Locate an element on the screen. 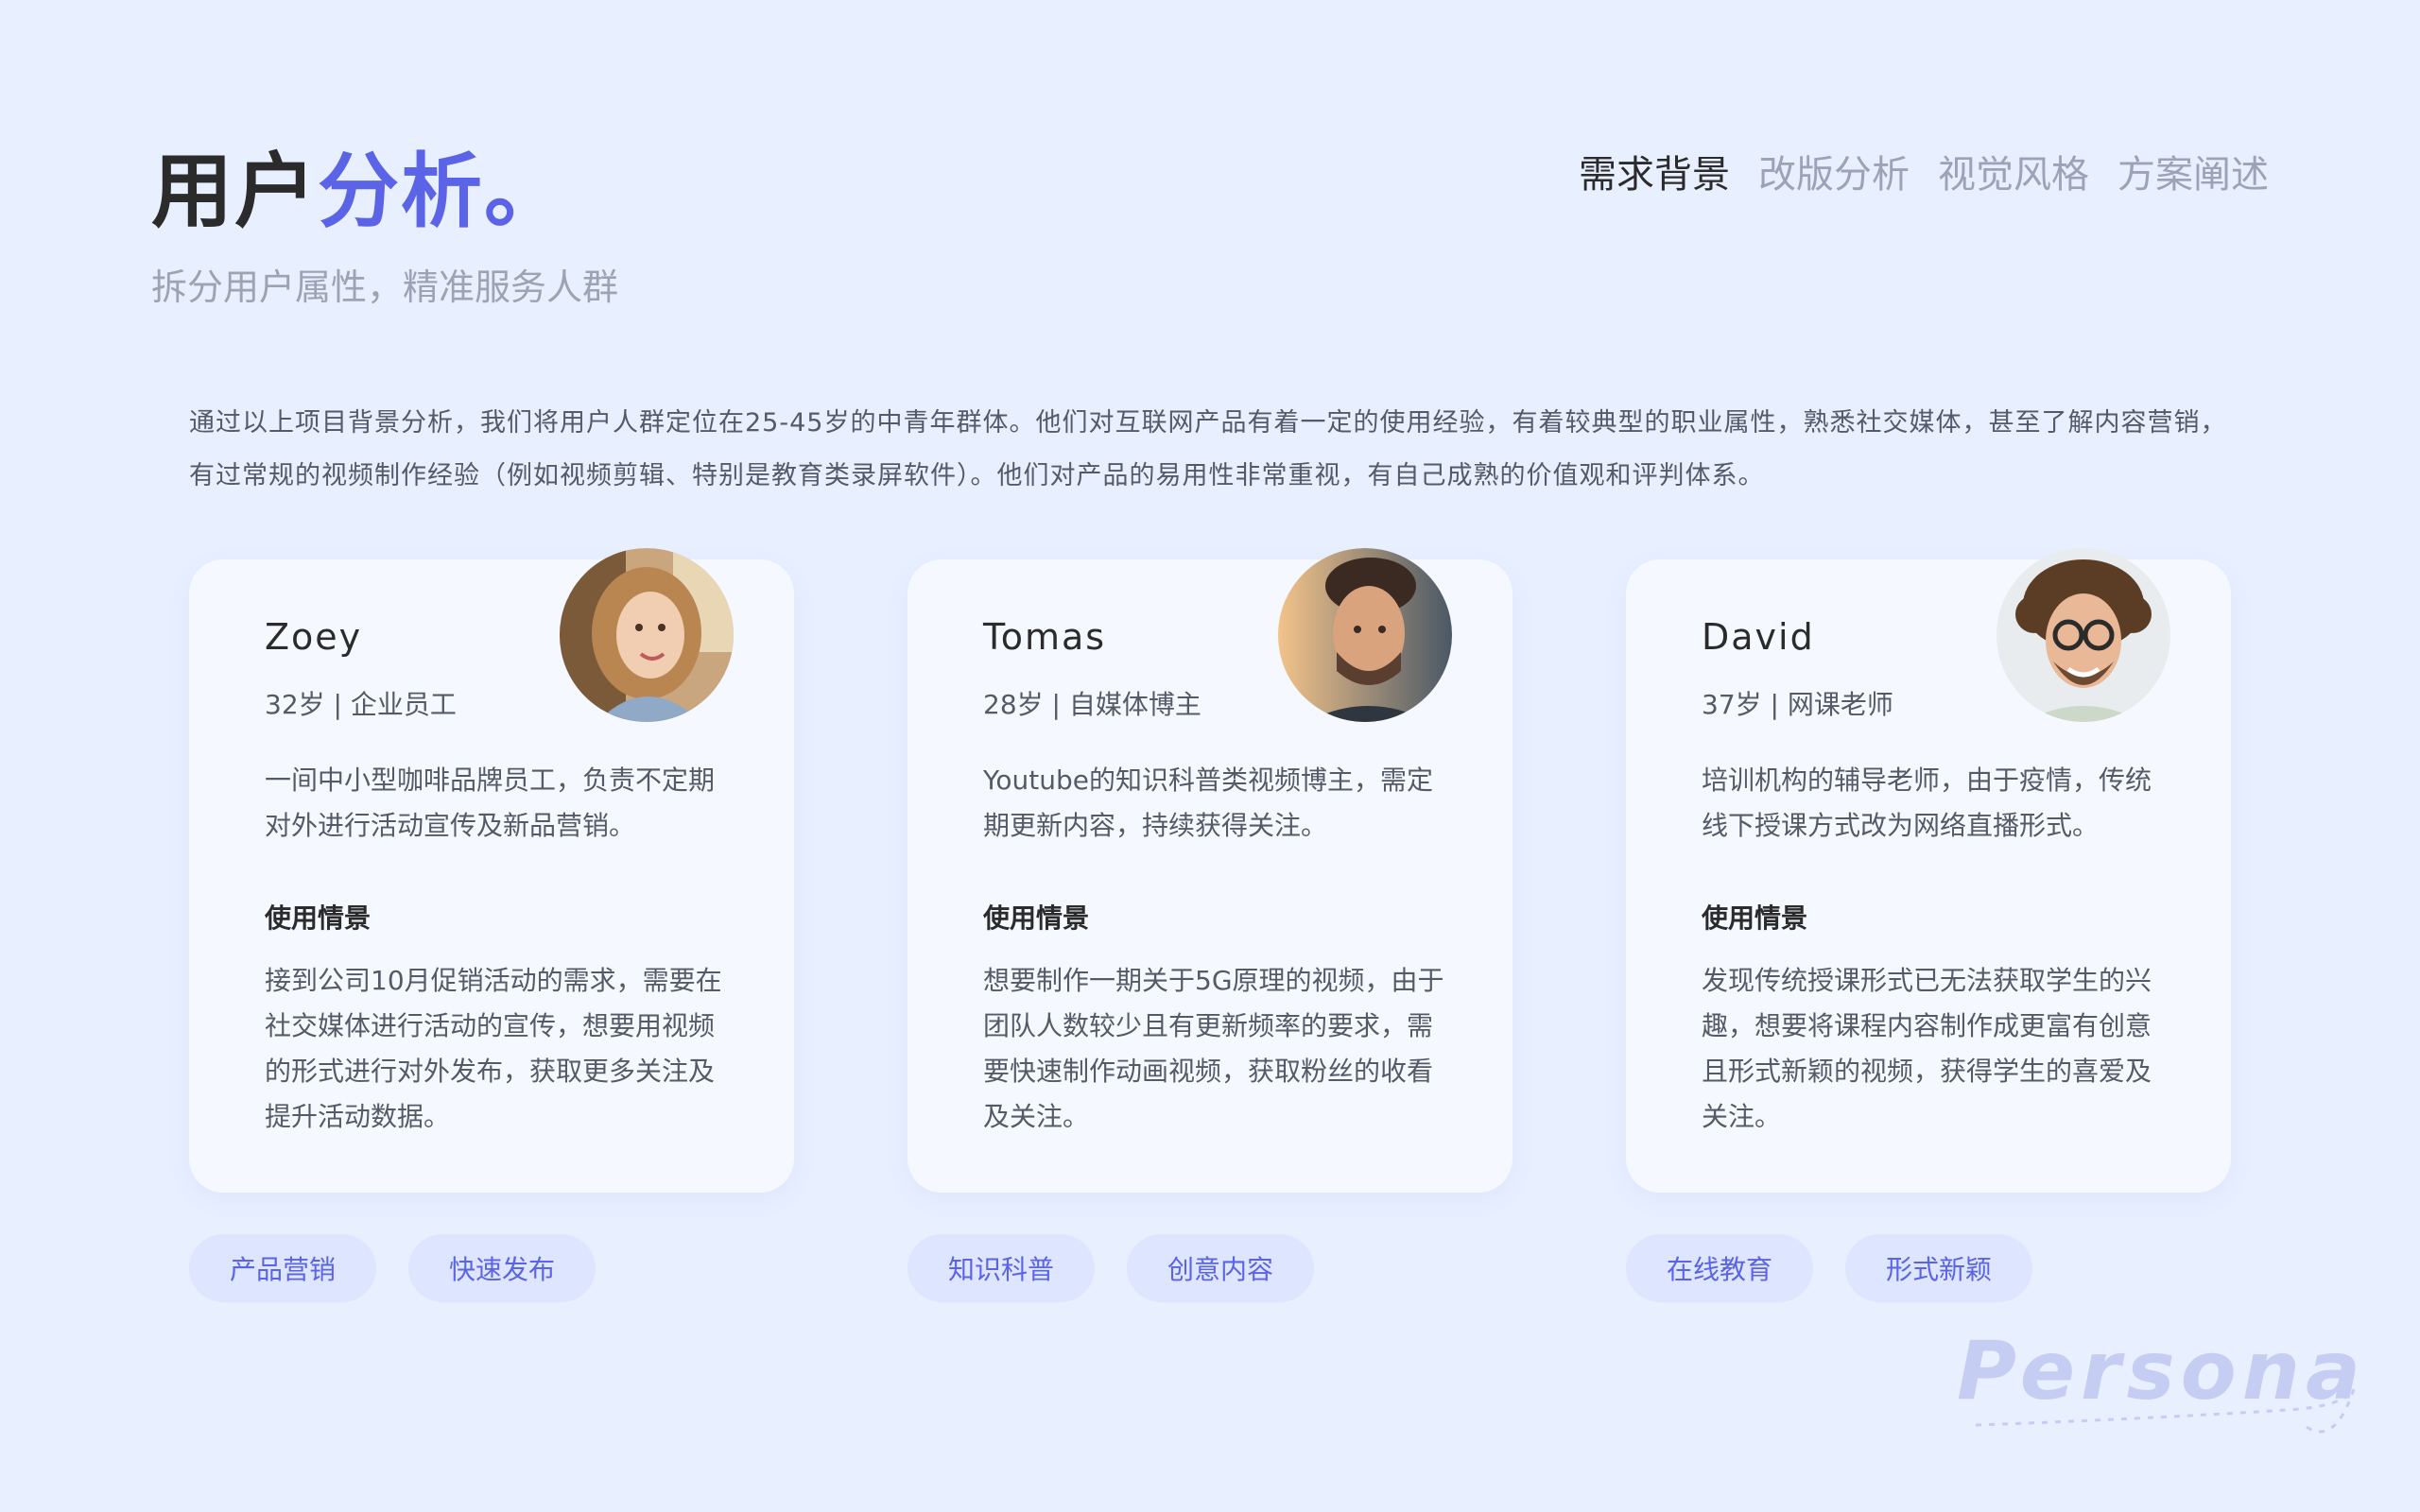 Image resolution: width=2420 pixels, height=1512 pixels. persona-meta: 32岁 | 企业员工 is located at coordinates (361, 704).